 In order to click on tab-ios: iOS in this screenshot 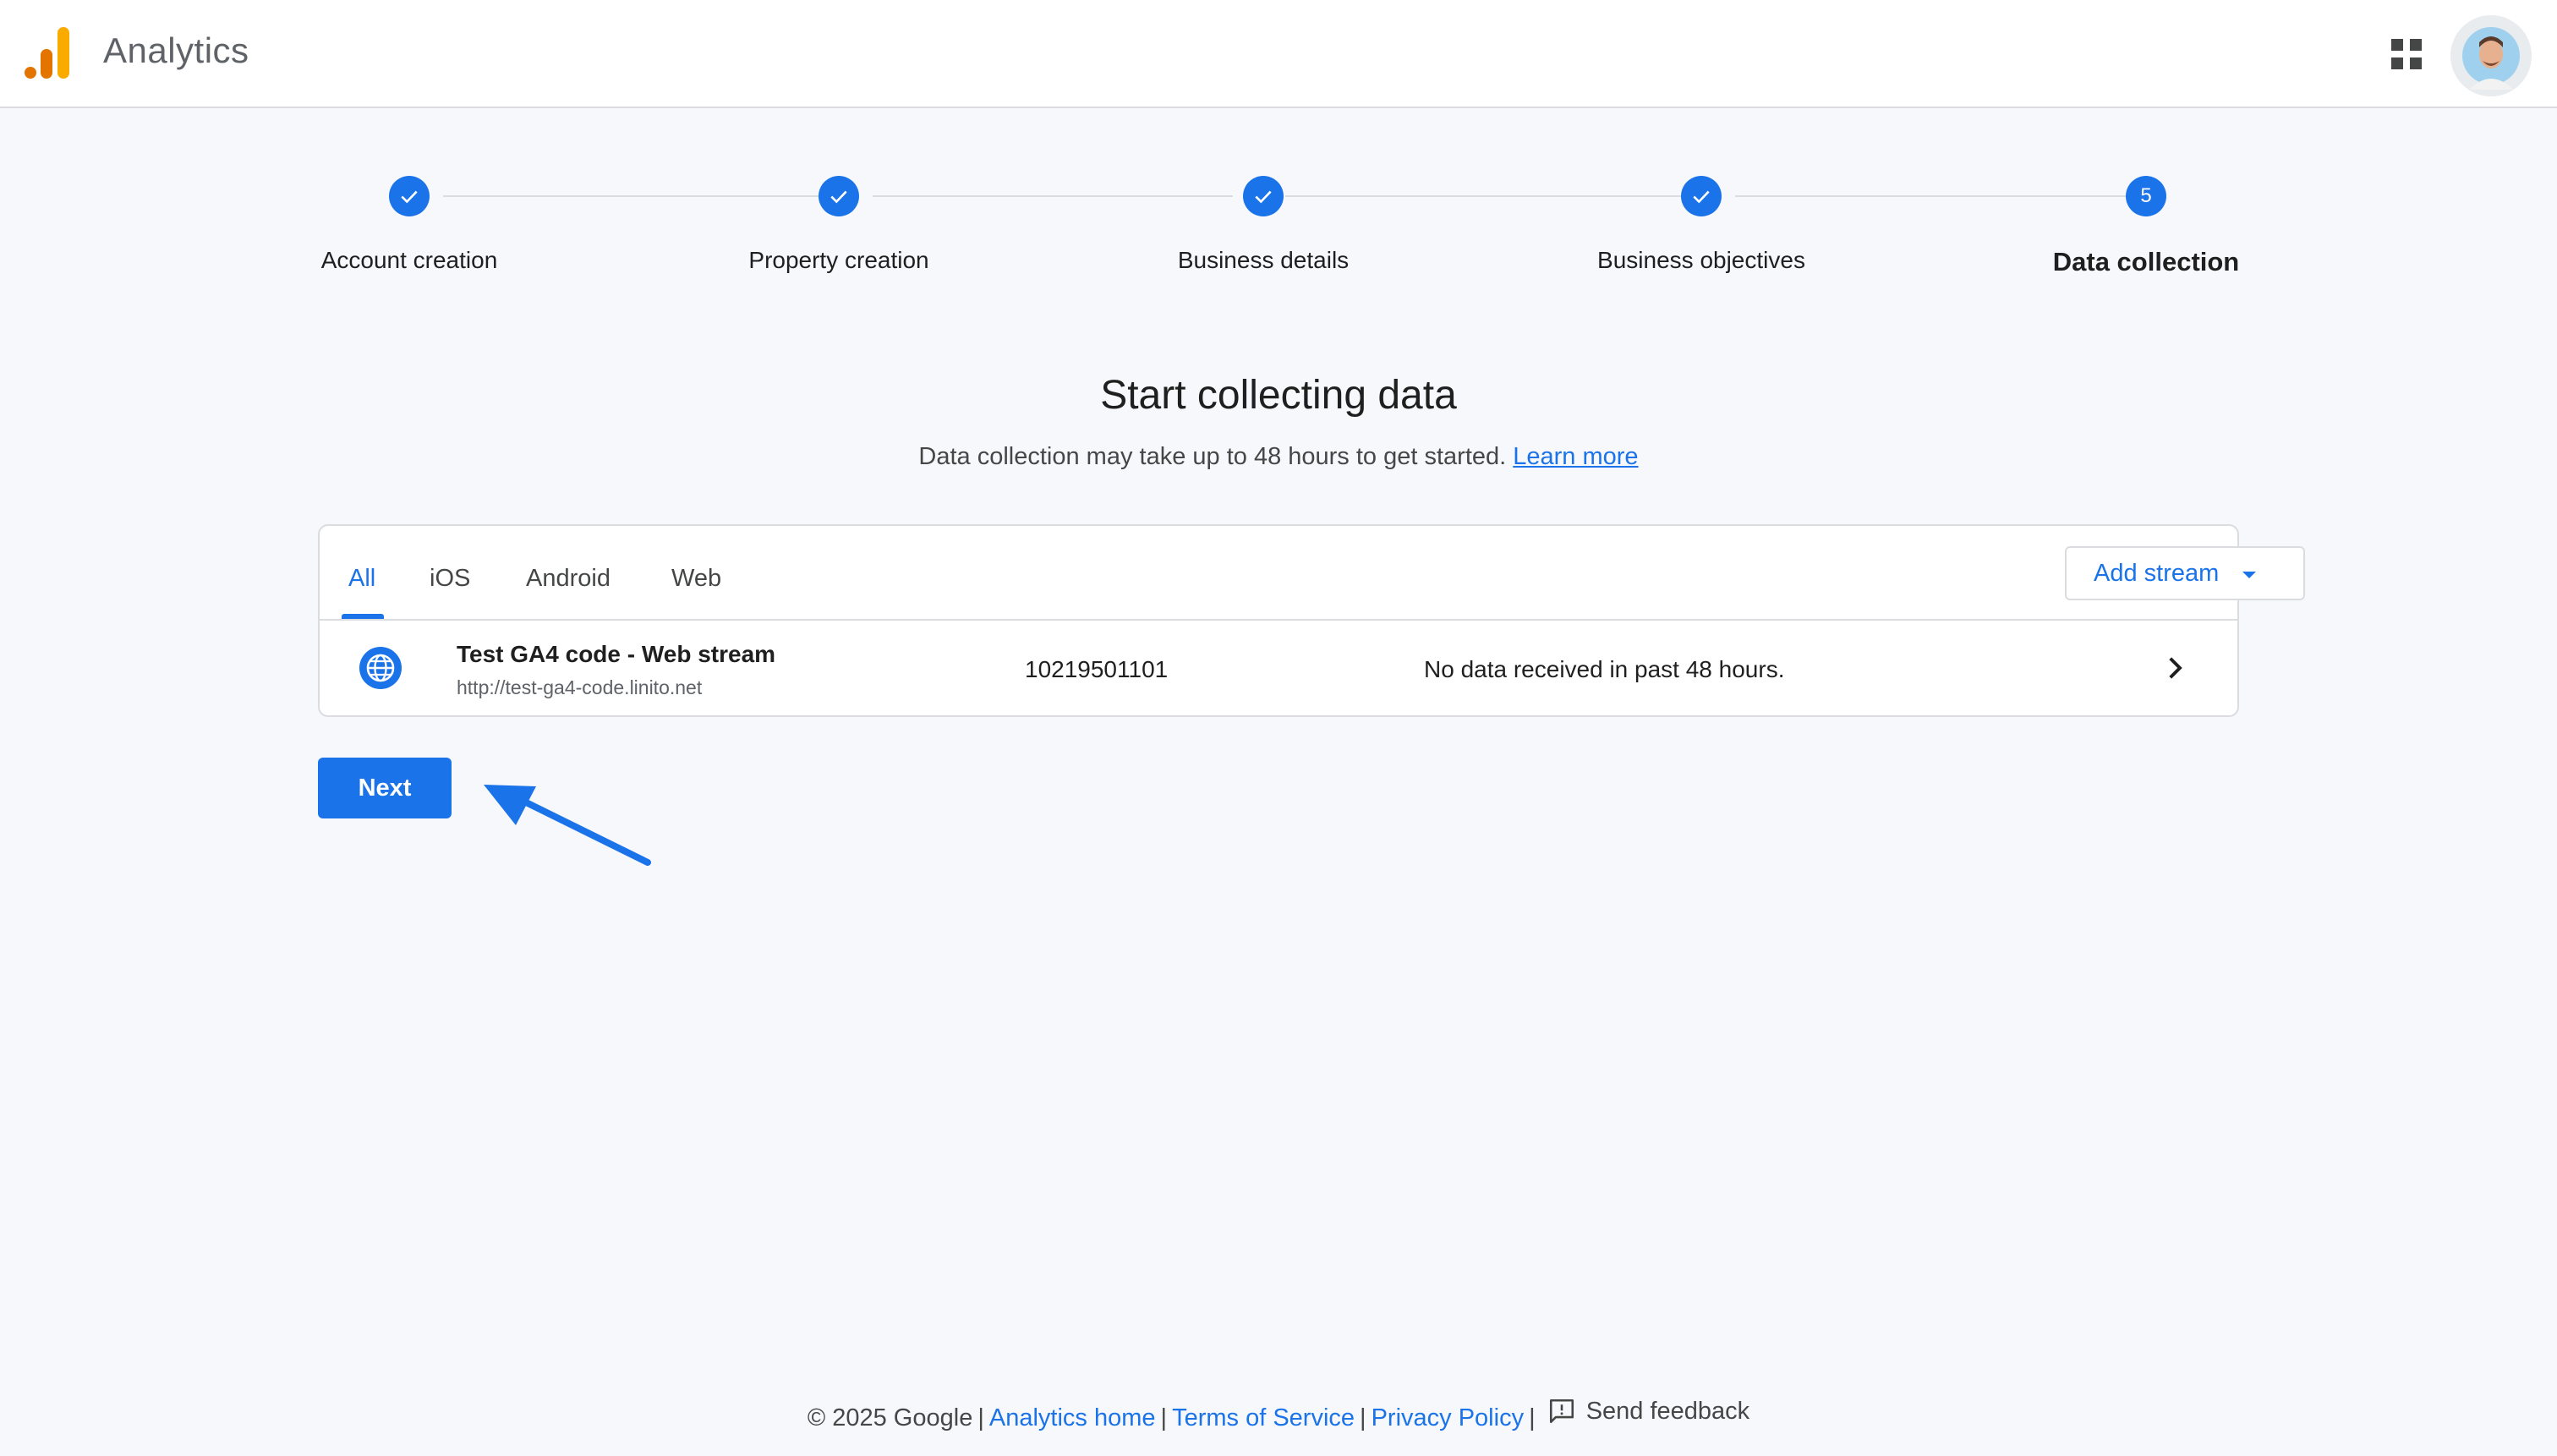, I will do `click(450, 579)`.